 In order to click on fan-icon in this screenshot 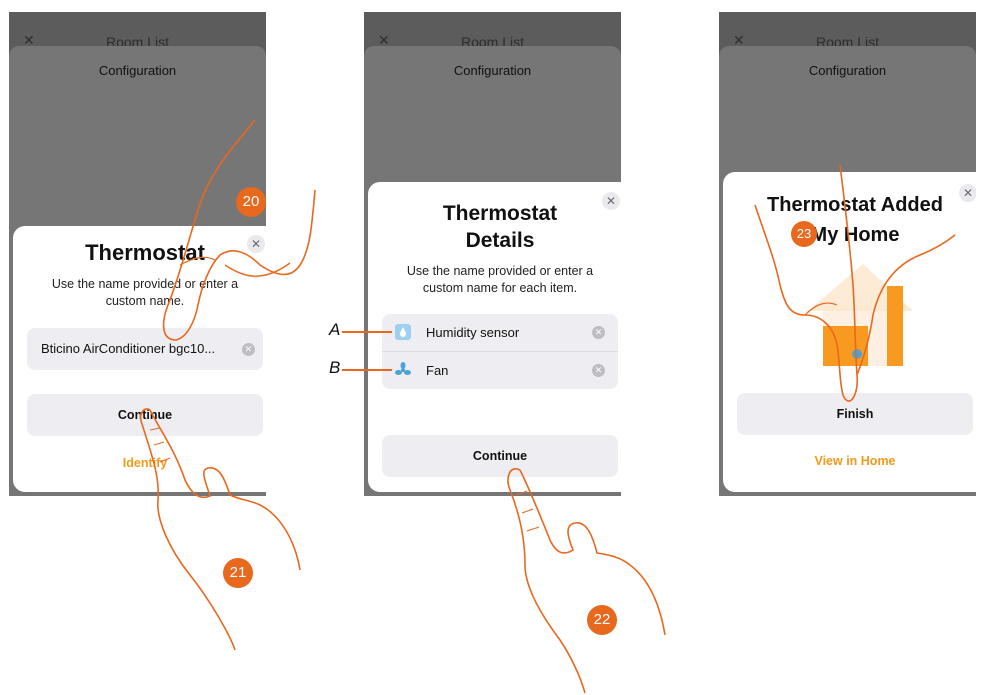, I will do `click(403, 370)`.